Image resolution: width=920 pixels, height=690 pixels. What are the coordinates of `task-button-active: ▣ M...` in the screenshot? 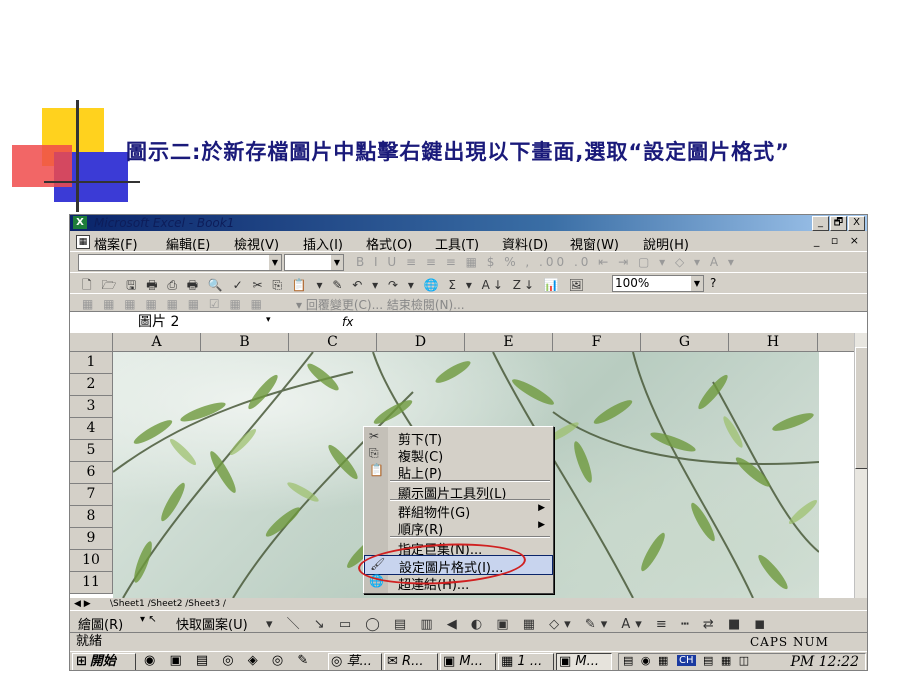 It's located at (584, 661).